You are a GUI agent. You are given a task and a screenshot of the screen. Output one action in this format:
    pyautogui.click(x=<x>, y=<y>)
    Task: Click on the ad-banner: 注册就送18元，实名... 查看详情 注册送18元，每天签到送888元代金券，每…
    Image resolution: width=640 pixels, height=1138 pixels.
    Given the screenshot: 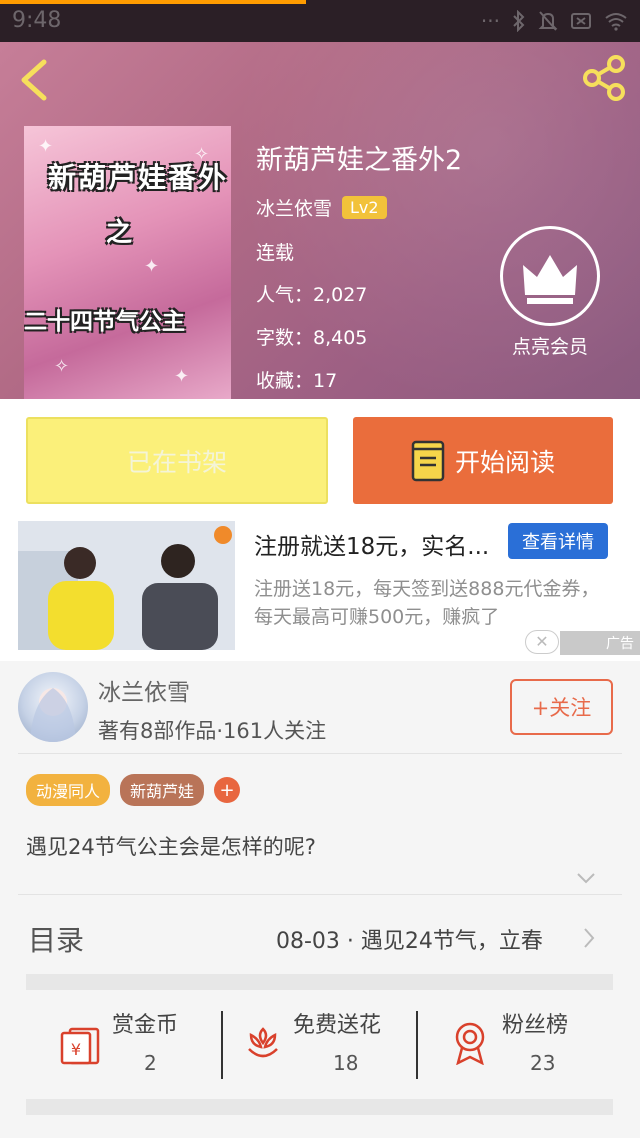 What is the action you would take?
    pyautogui.click(x=320, y=591)
    